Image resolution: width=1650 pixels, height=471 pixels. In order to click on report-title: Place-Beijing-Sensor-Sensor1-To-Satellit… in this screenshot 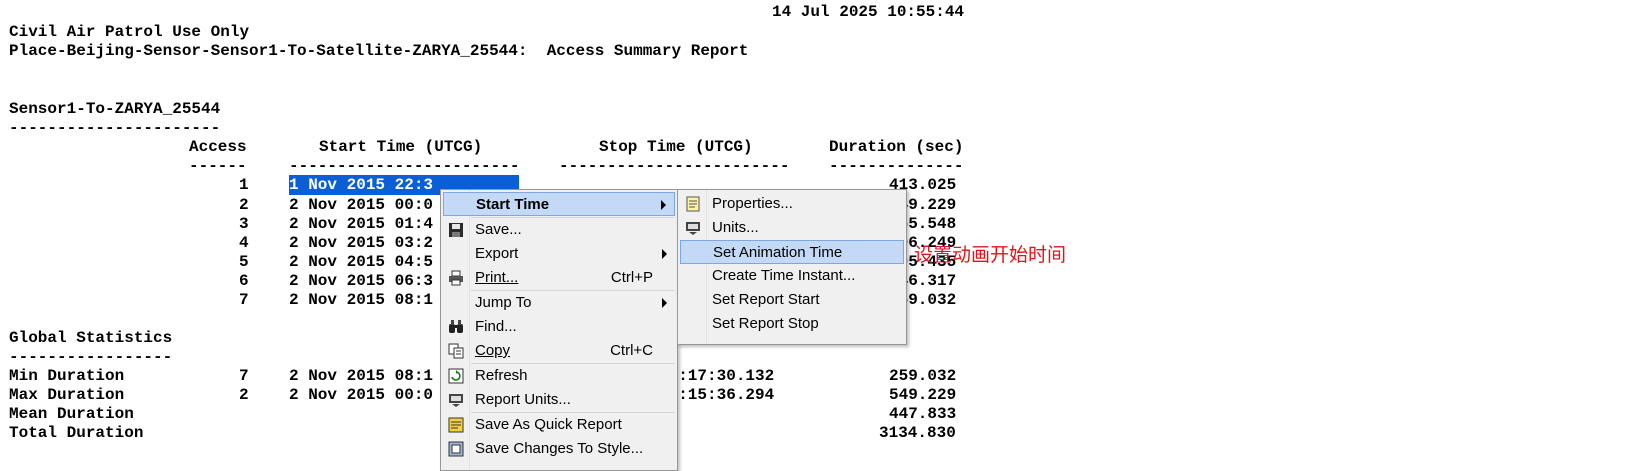, I will do `click(379, 51)`.